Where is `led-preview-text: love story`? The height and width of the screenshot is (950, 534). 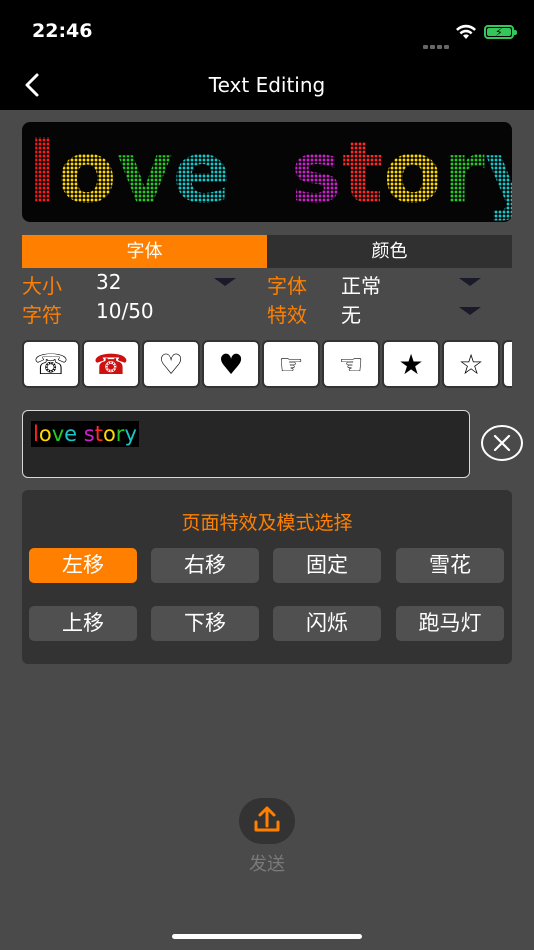 led-preview-text: love story is located at coordinates (270, 172).